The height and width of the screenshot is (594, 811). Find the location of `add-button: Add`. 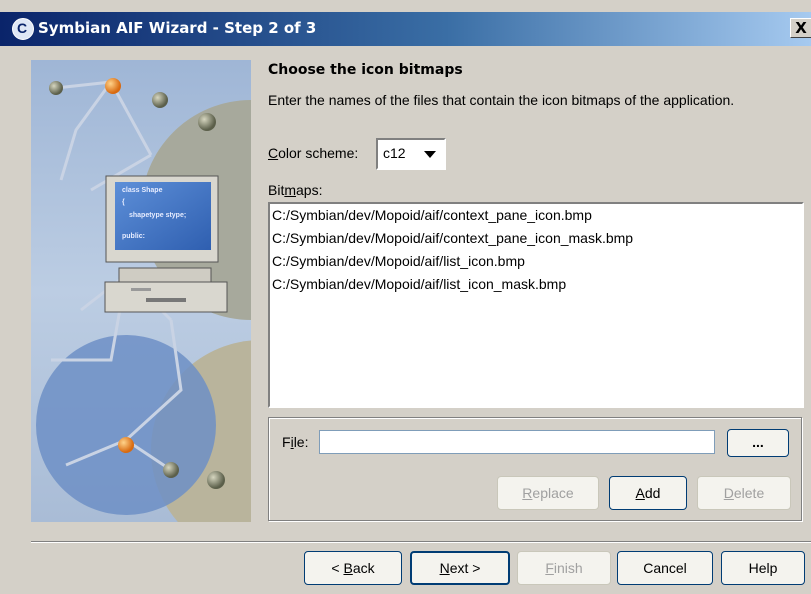

add-button: Add is located at coordinates (648, 493).